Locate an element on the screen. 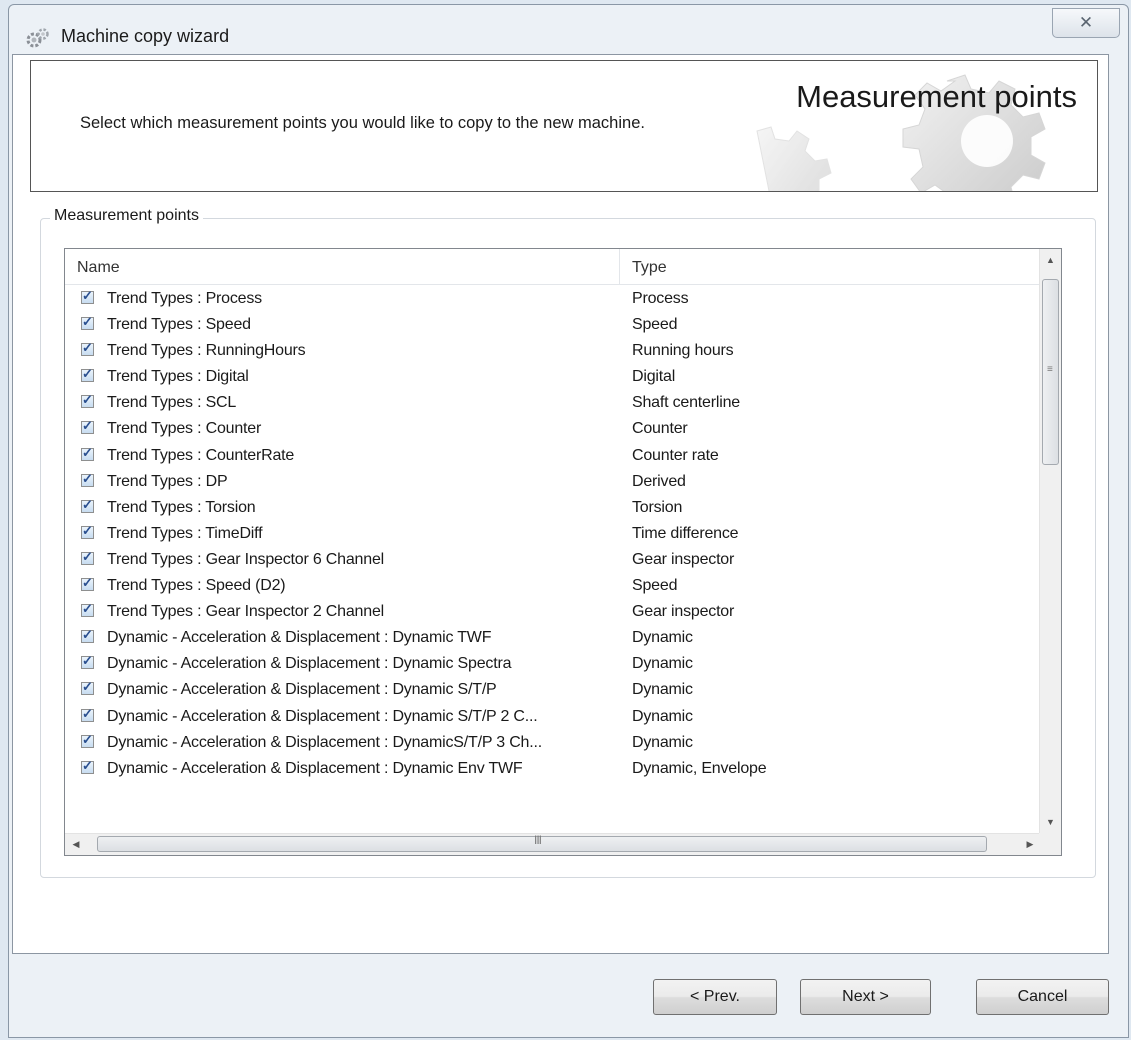 This screenshot has width=1131, height=1040. row-name: Trend Types : Gear Inspector 6 Channel is located at coordinates (246, 559).